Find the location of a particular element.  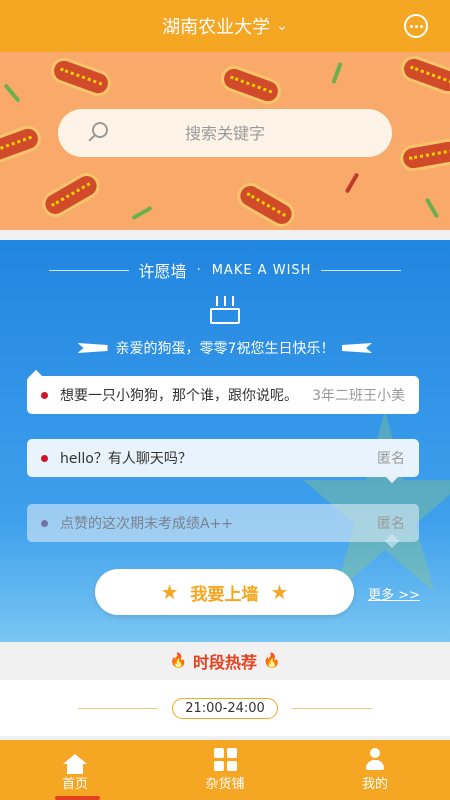

time-slot: 21:00-24:00 is located at coordinates (225, 708).